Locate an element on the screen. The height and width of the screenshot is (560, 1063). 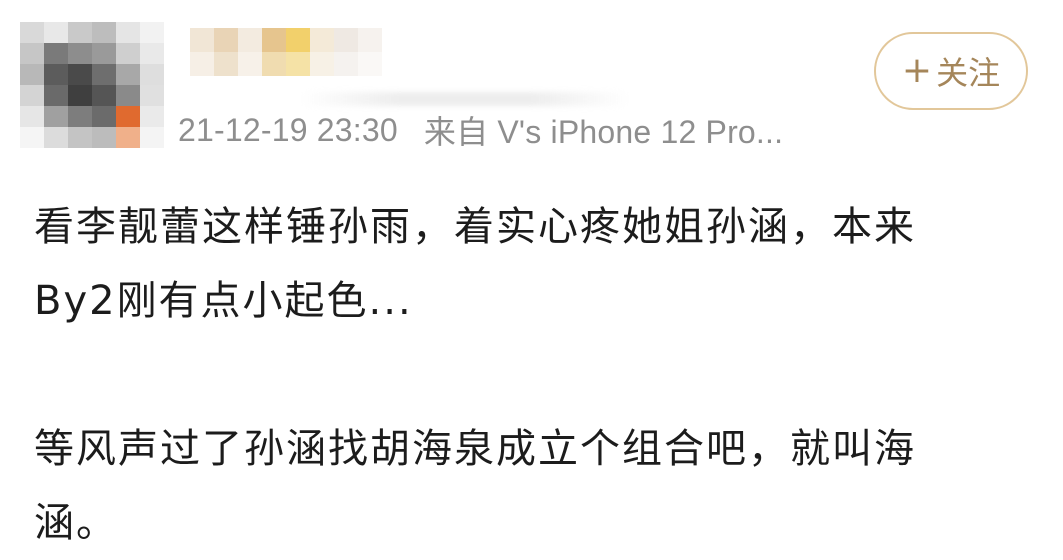
follow-button: + 关注 is located at coordinates (951, 71).